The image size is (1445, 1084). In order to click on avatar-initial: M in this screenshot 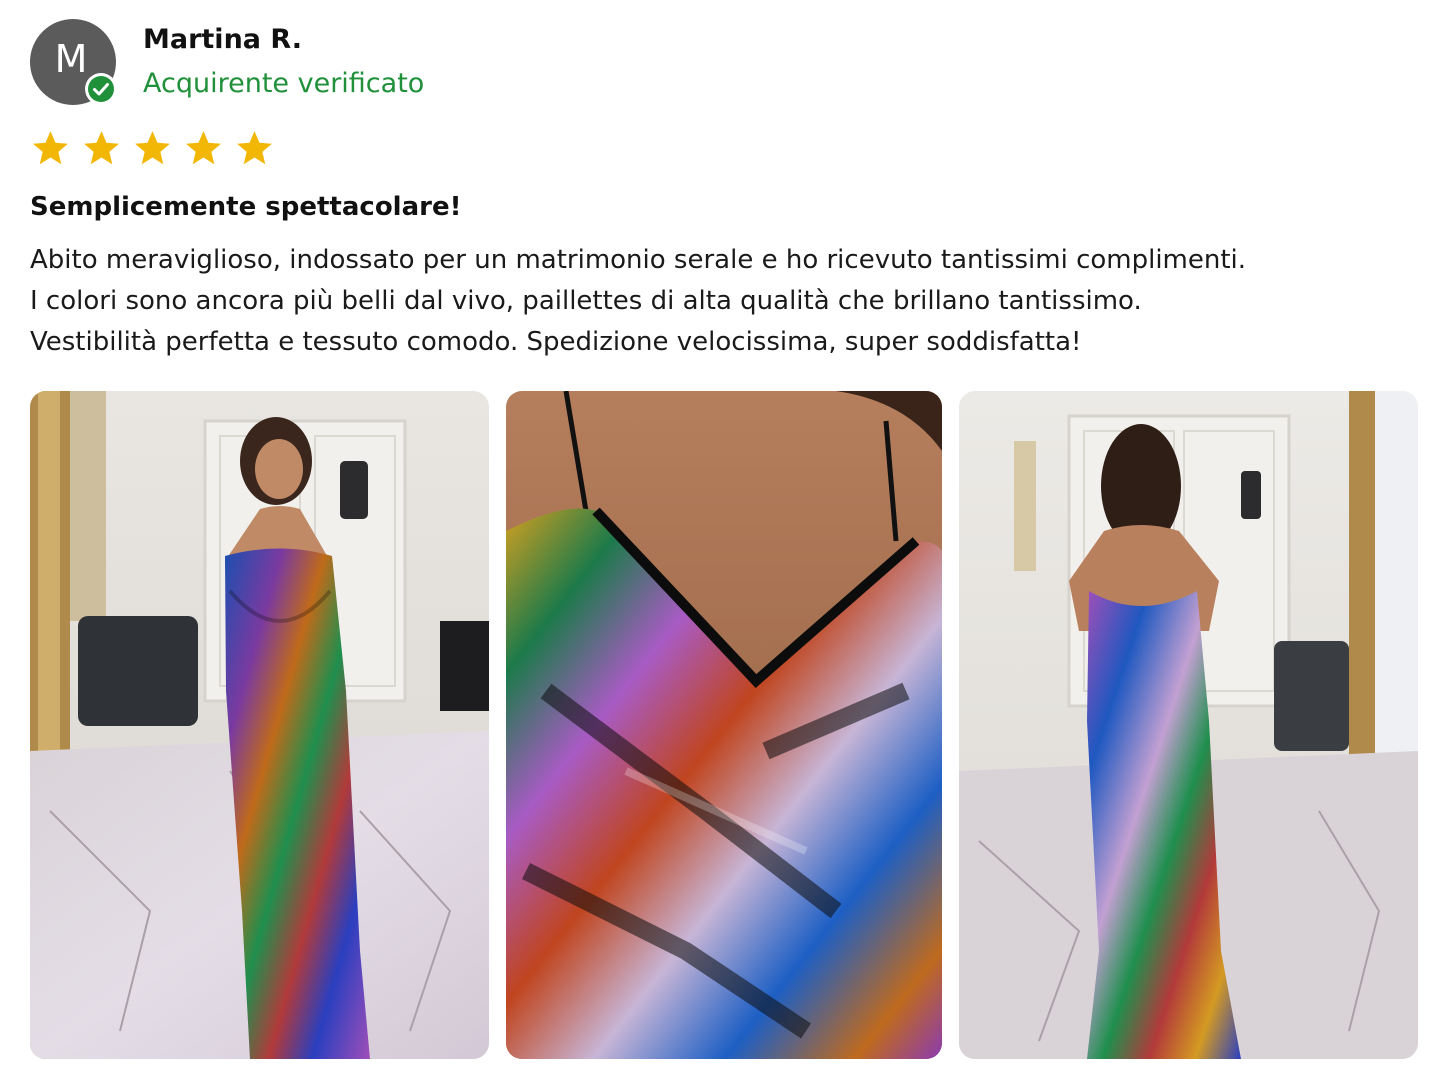, I will do `click(71, 59)`.